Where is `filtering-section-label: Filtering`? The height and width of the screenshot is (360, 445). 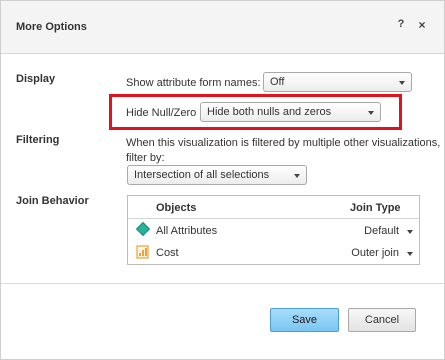 filtering-section-label: Filtering is located at coordinates (38, 140).